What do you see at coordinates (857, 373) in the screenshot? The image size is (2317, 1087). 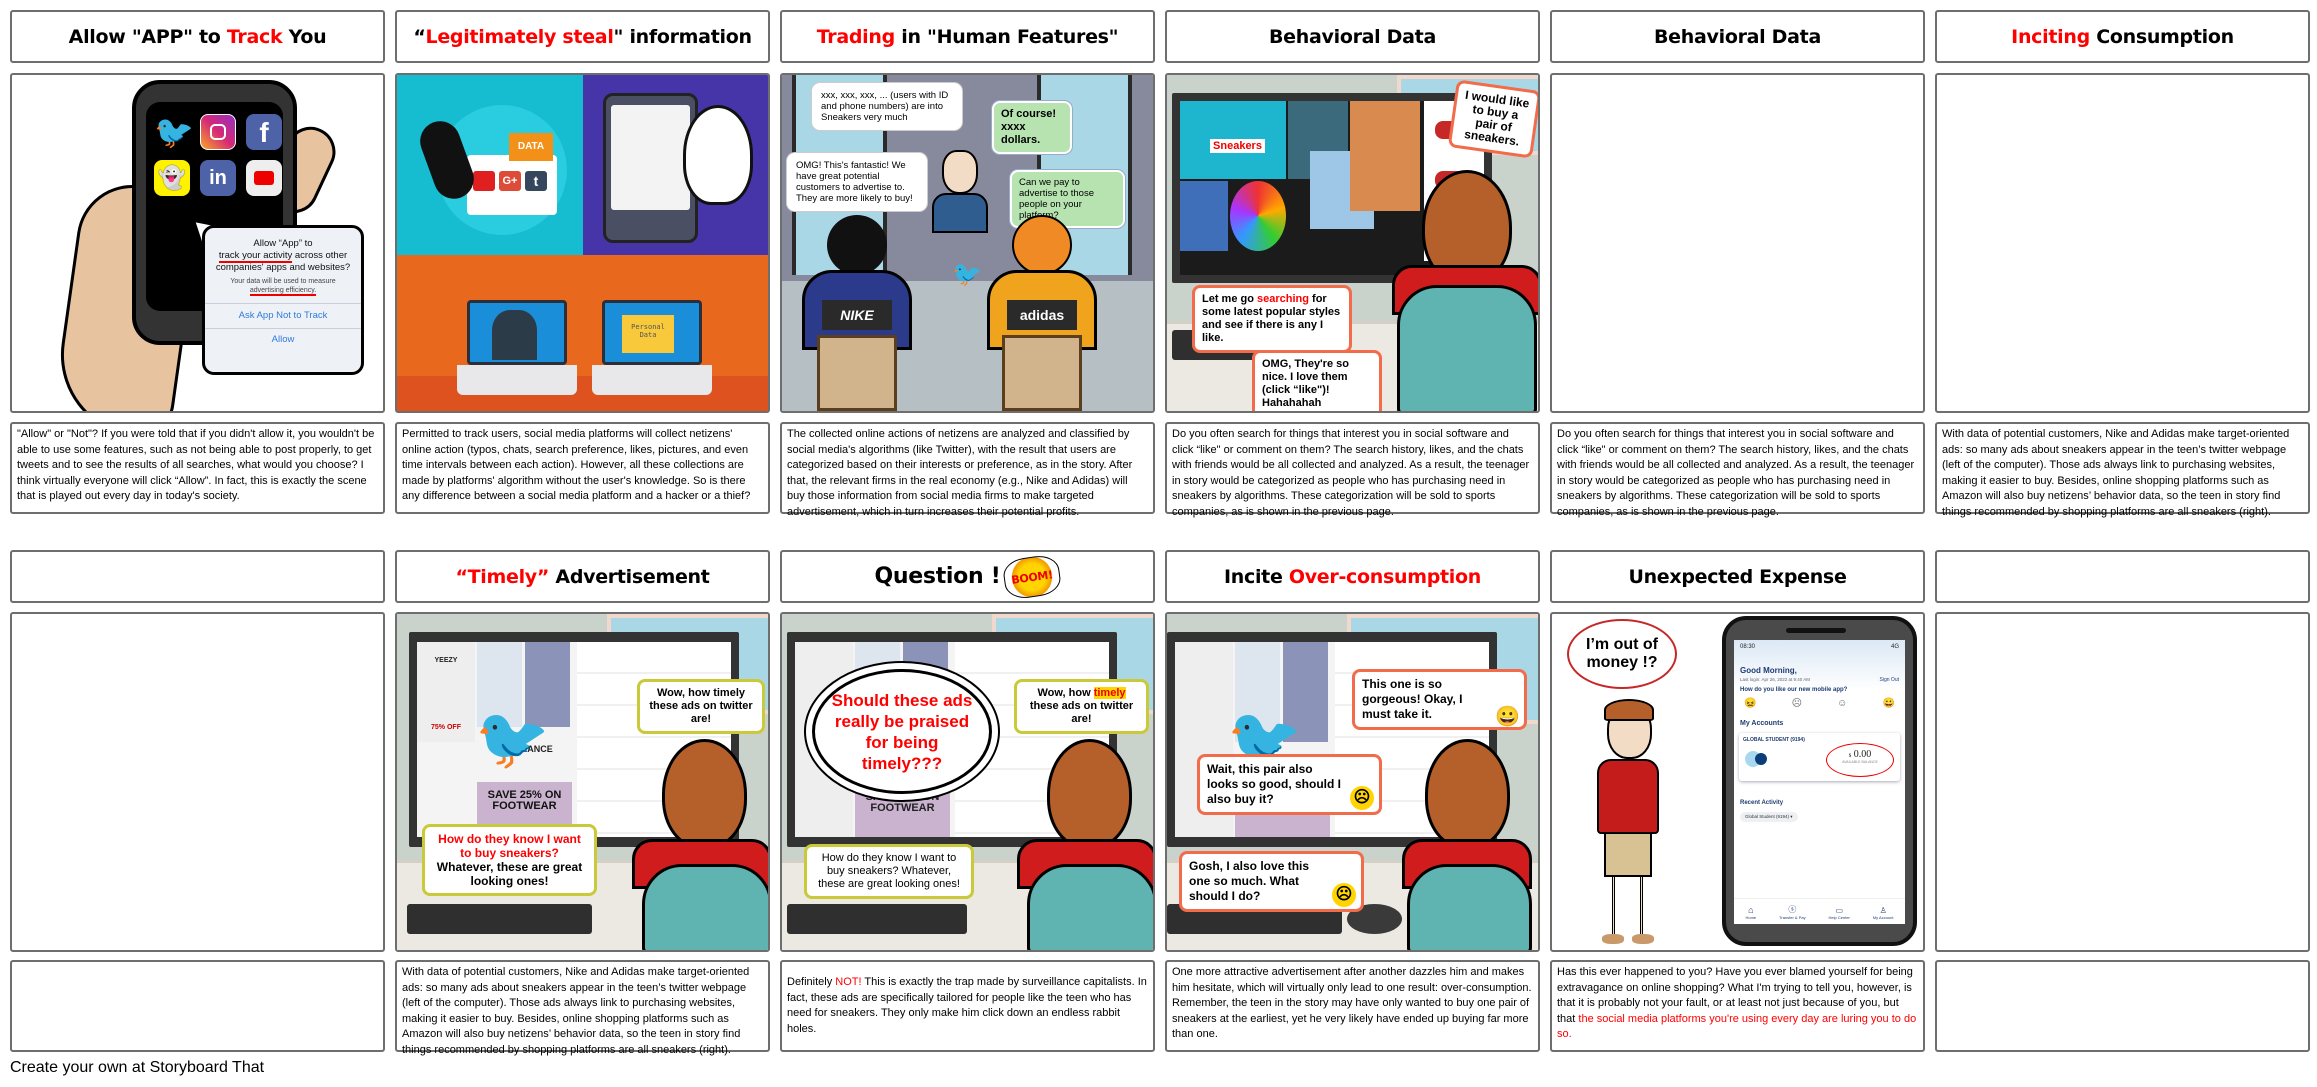 I see `chair-left` at bounding box center [857, 373].